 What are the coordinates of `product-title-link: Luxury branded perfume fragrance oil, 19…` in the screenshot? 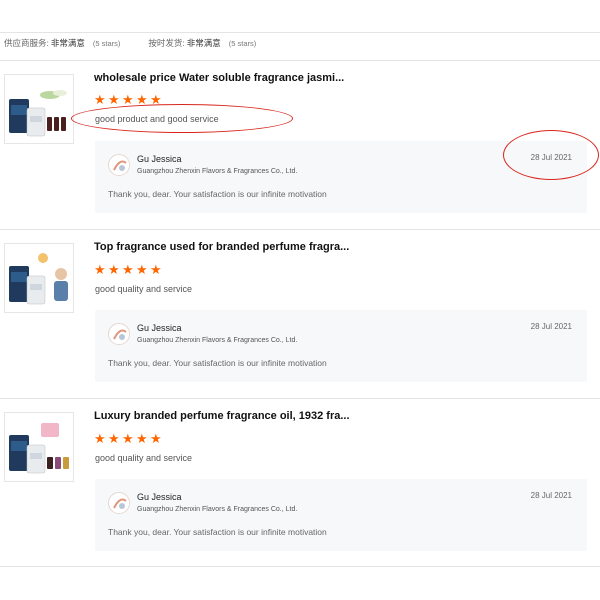 It's located at (222, 416).